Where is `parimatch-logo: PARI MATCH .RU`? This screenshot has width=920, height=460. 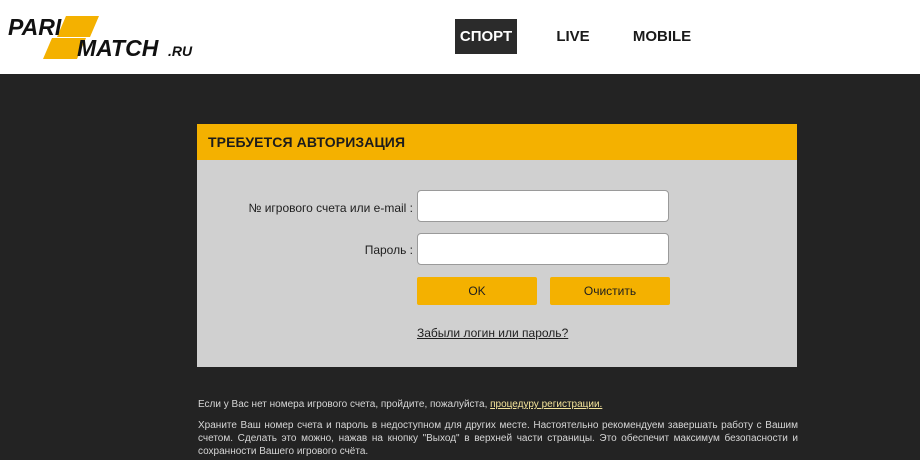 parimatch-logo: PARI MATCH .RU is located at coordinates (108, 38).